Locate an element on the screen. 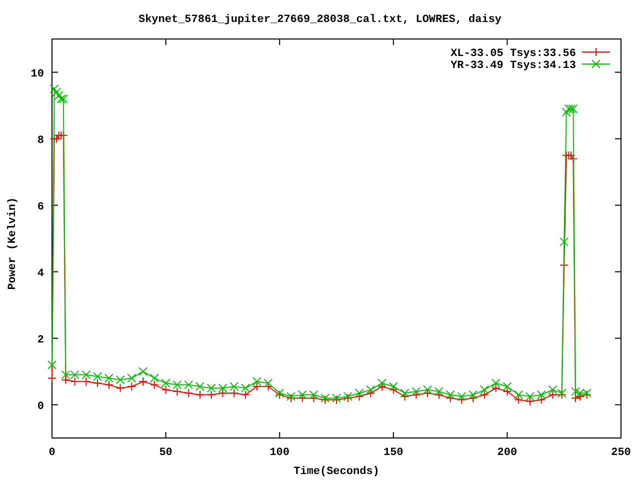 The image size is (640, 480). tick-label: 8 is located at coordinates (40, 140).